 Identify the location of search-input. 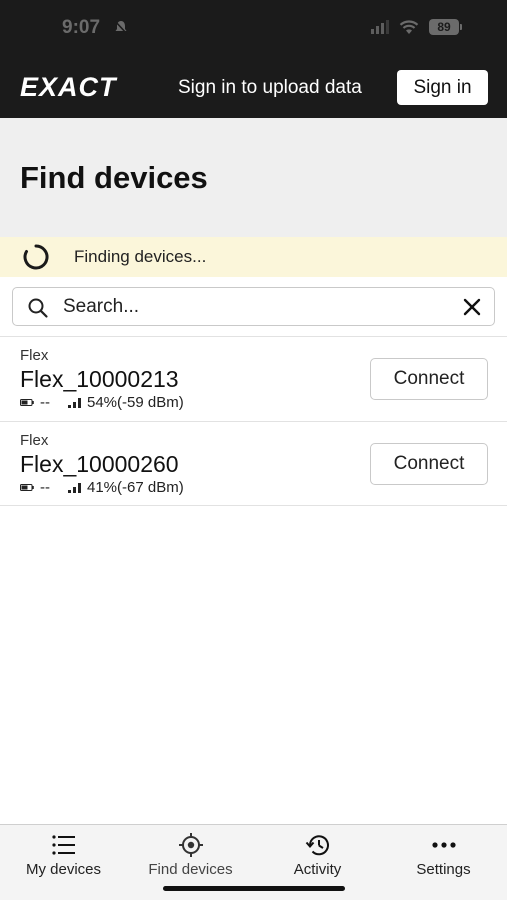
(253, 307).